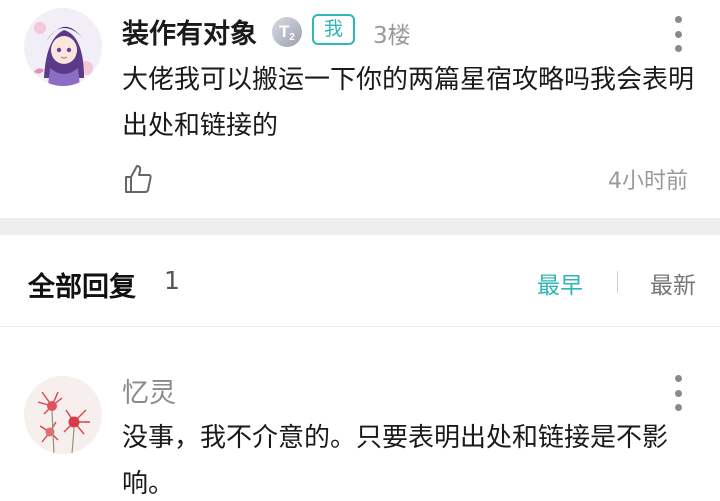 This screenshot has width=720, height=501. Describe the element at coordinates (333, 29) in the screenshot. I see `me-badge: 我` at that location.